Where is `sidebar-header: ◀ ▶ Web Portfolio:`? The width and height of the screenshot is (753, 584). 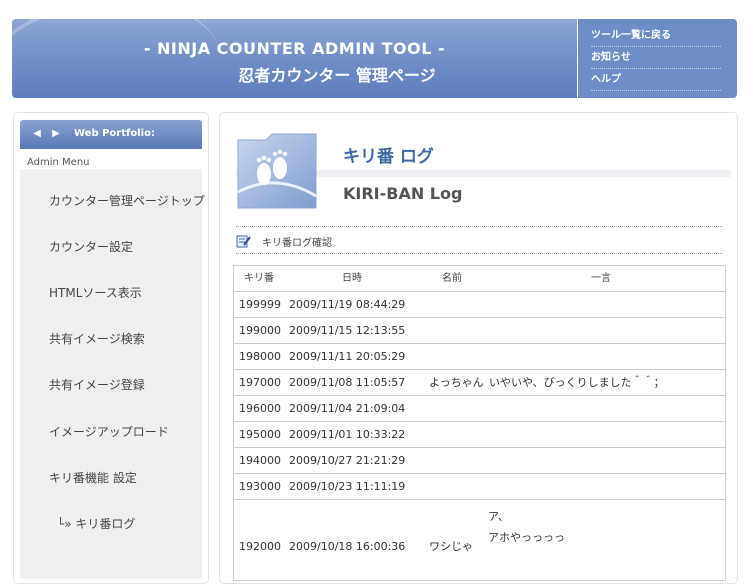 sidebar-header: ◀ ▶ Web Portfolio: is located at coordinates (111, 134).